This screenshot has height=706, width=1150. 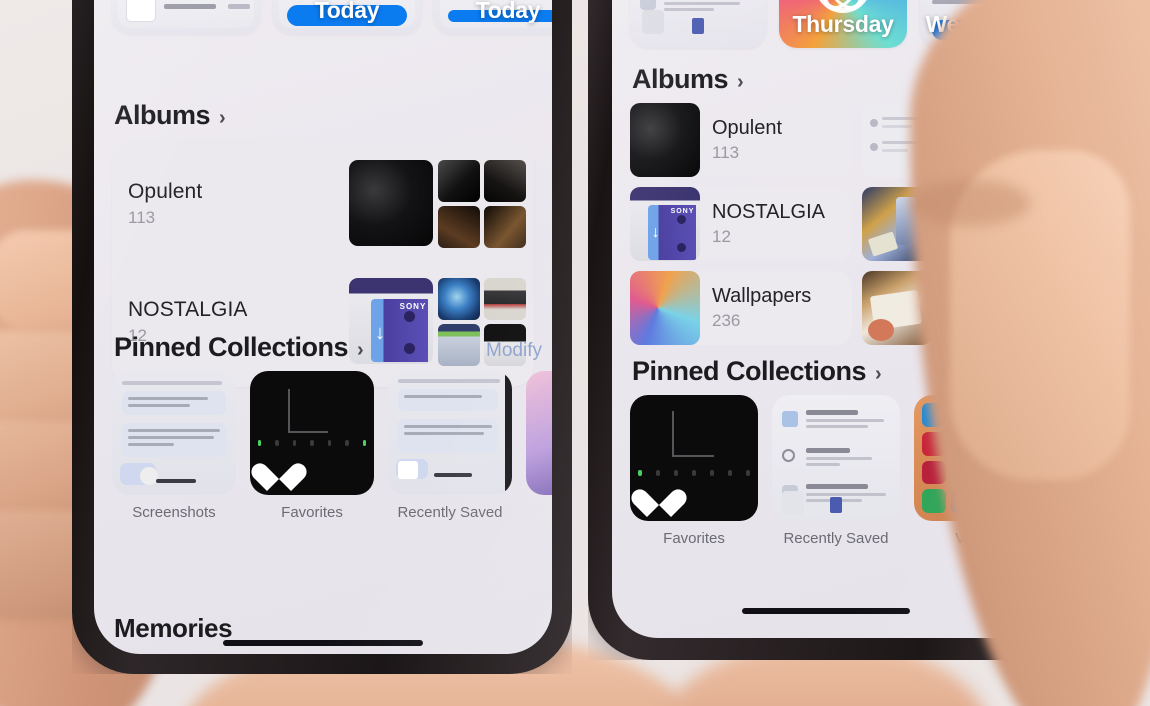 I want to click on album-name: Wallpapers, so click(x=762, y=296).